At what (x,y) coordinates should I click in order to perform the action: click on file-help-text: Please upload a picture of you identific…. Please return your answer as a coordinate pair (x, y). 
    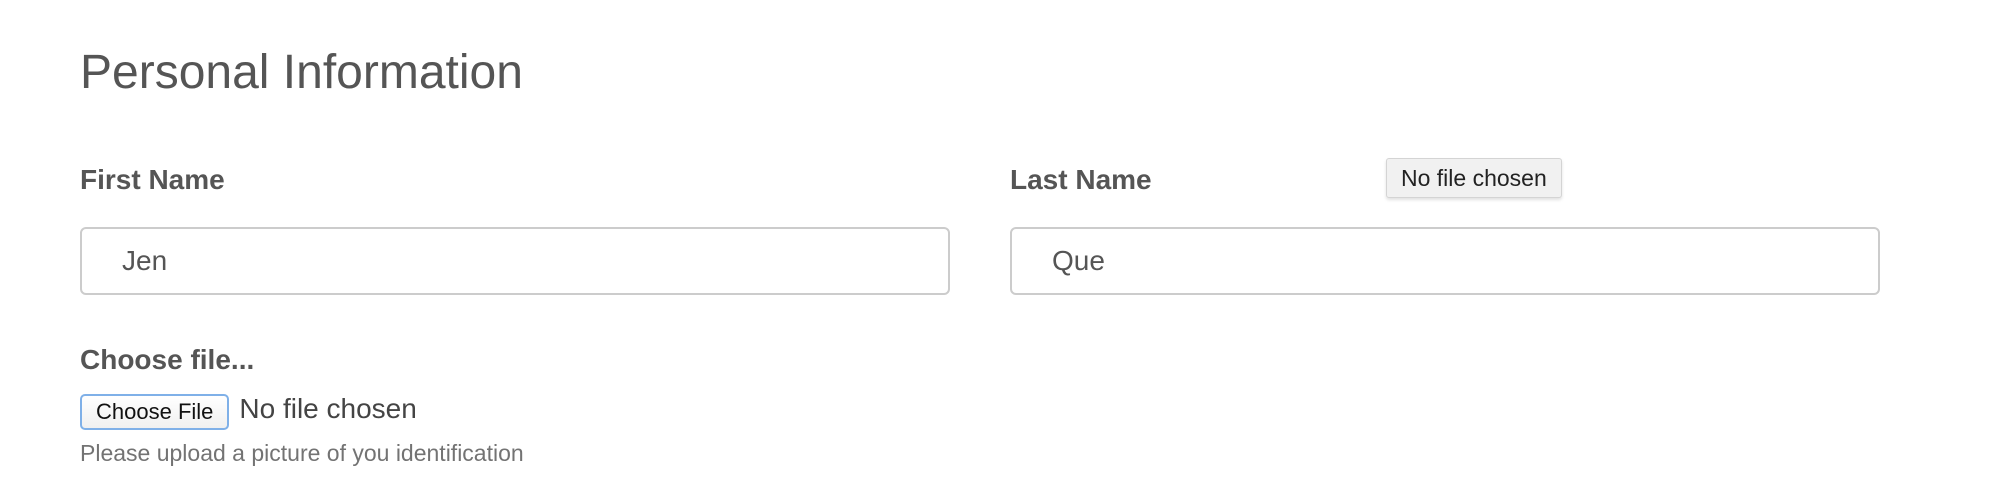
    Looking at the image, I should click on (302, 453).